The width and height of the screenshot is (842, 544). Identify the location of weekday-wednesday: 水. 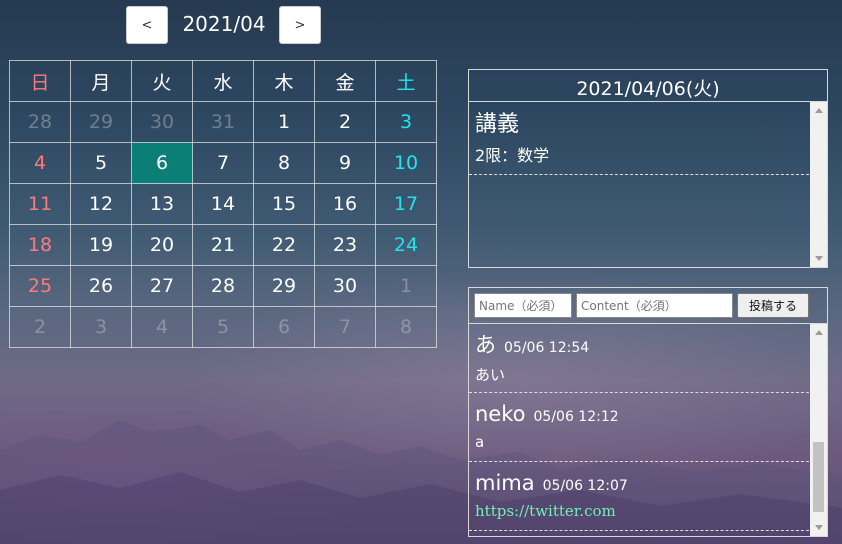
(223, 81).